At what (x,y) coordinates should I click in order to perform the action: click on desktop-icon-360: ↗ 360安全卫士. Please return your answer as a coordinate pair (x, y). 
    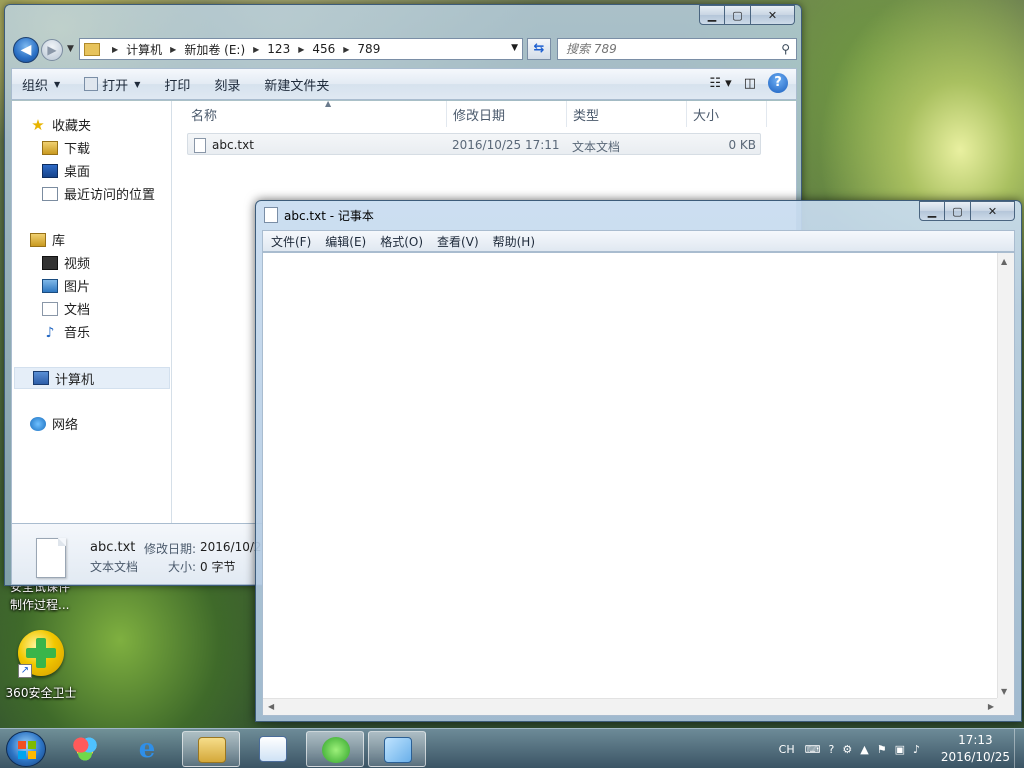
    Looking at the image, I should click on (41, 665).